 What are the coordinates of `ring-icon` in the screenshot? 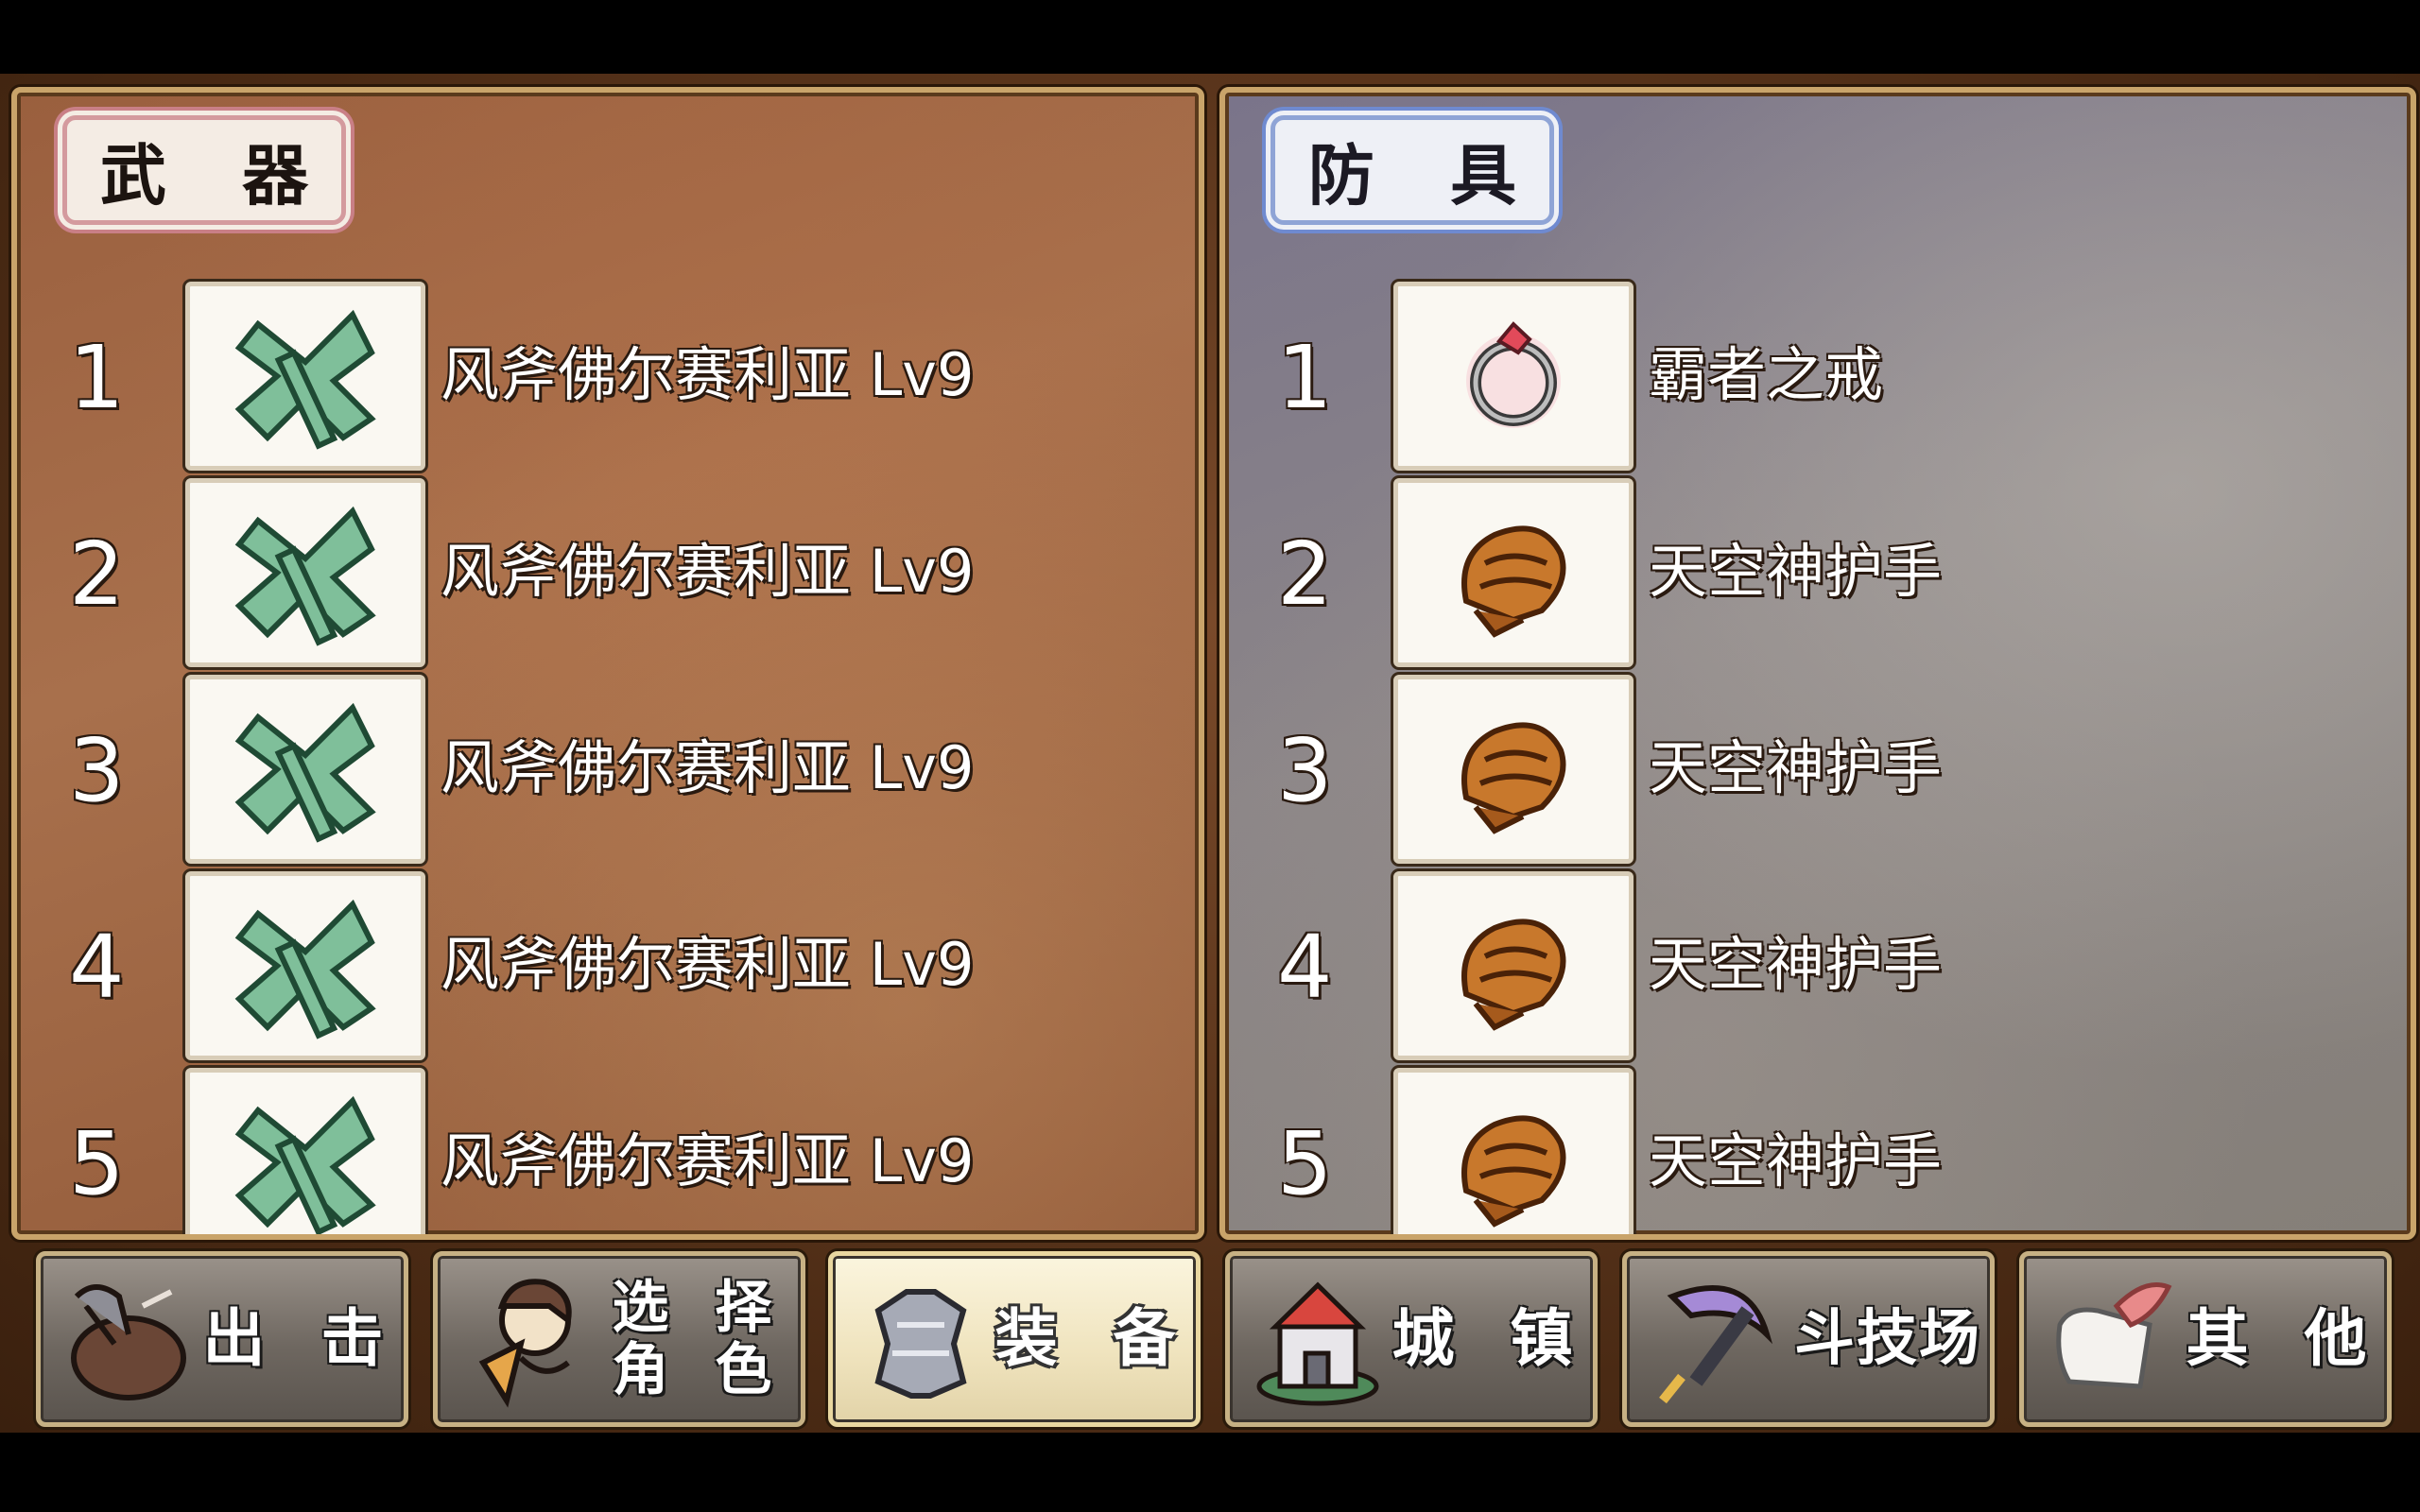 It's located at (1513, 376).